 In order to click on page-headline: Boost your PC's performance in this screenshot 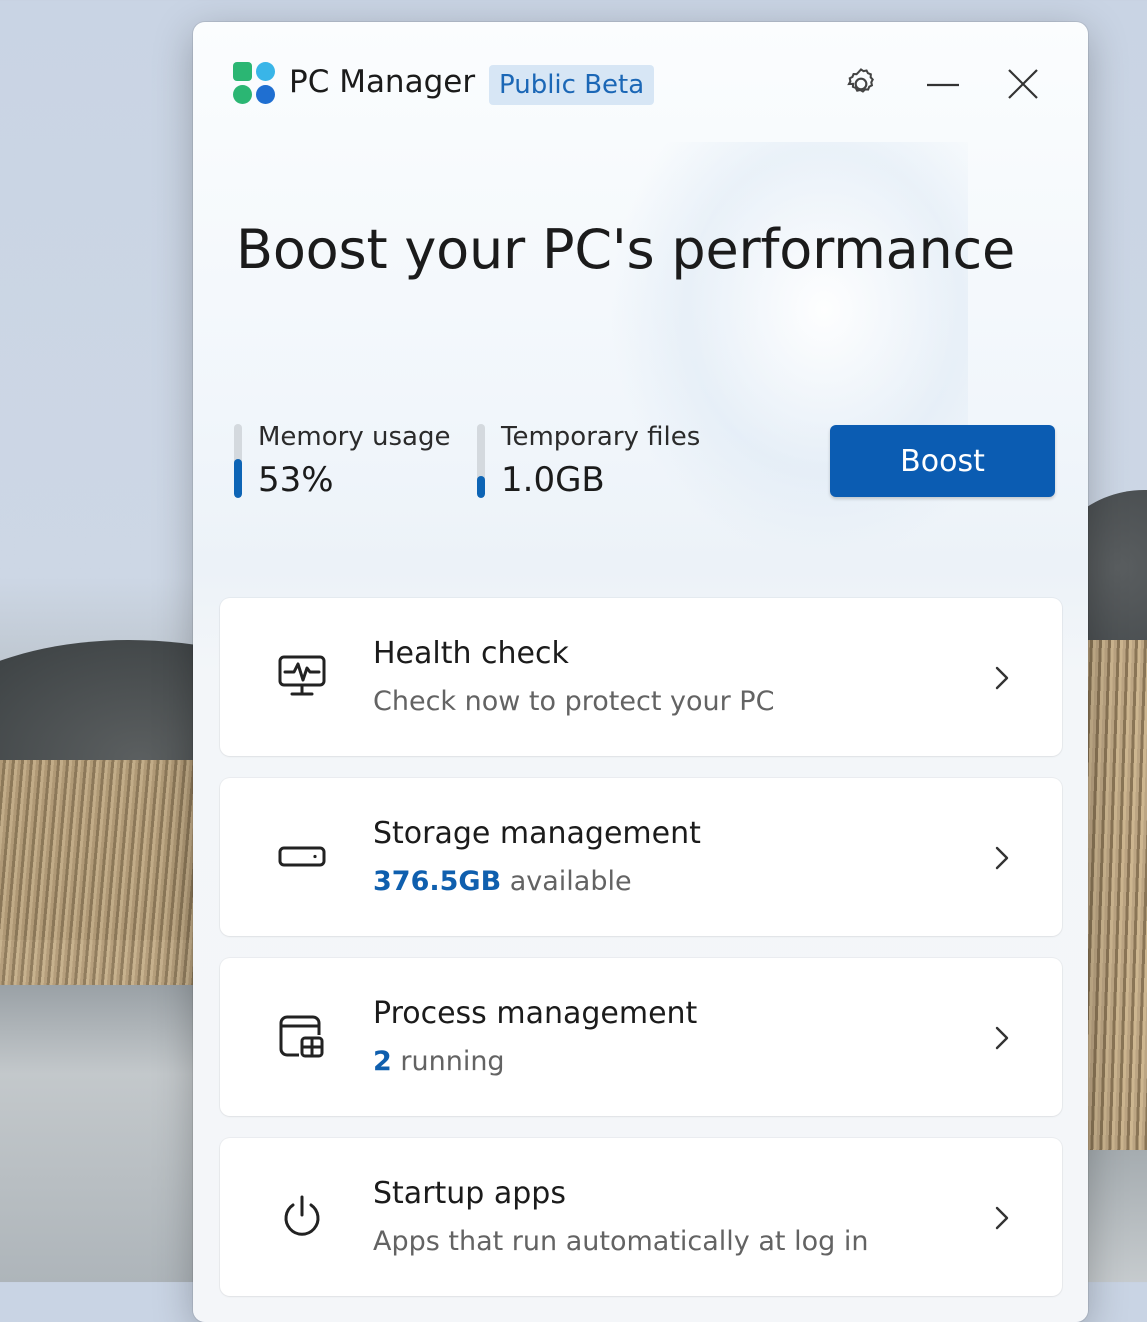, I will do `click(626, 249)`.